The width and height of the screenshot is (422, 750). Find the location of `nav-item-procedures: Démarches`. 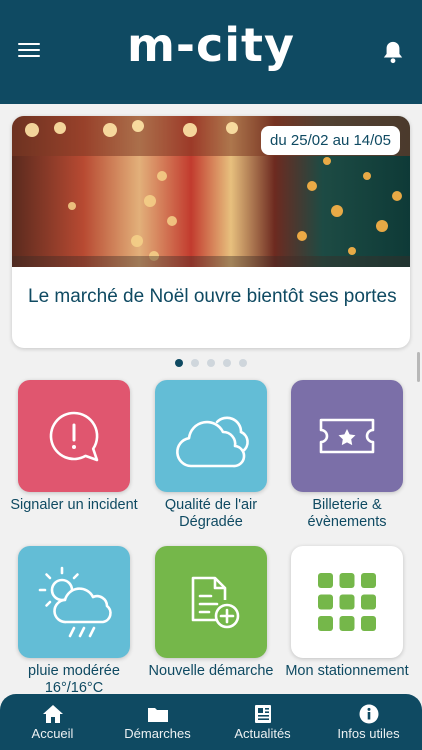

nav-item-procedures: Démarches is located at coordinates (157, 722).